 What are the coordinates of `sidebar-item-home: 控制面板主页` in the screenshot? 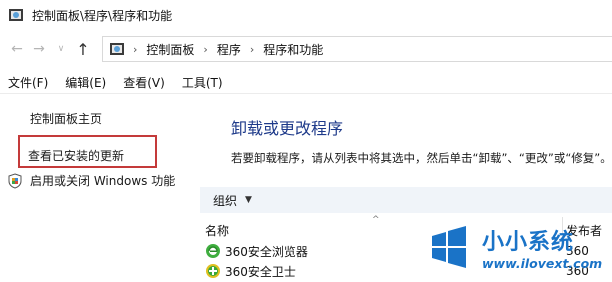 It's located at (66, 118).